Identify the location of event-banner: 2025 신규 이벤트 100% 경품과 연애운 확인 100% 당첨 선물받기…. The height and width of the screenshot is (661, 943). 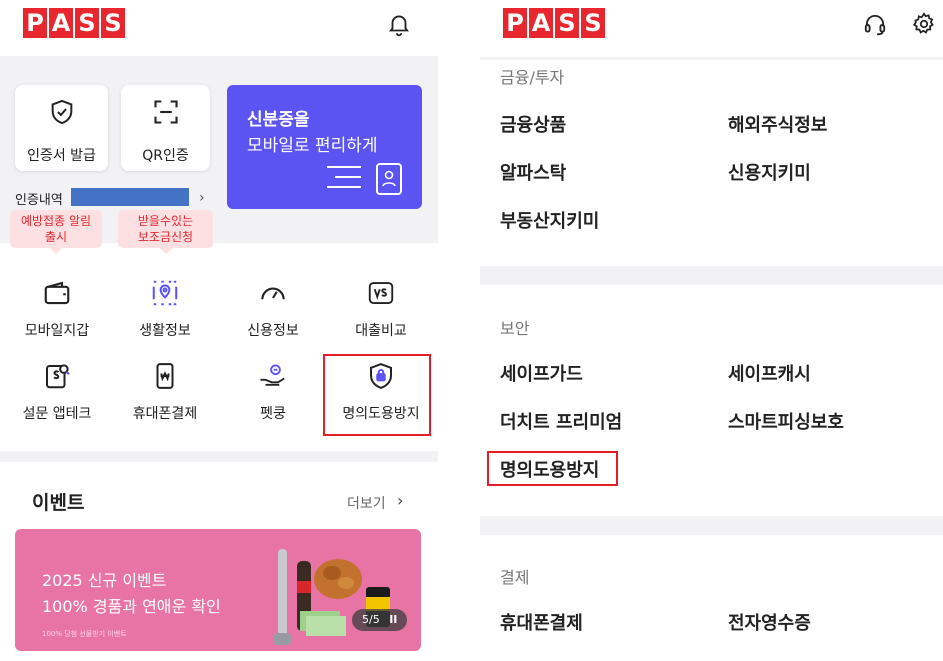
(218, 590).